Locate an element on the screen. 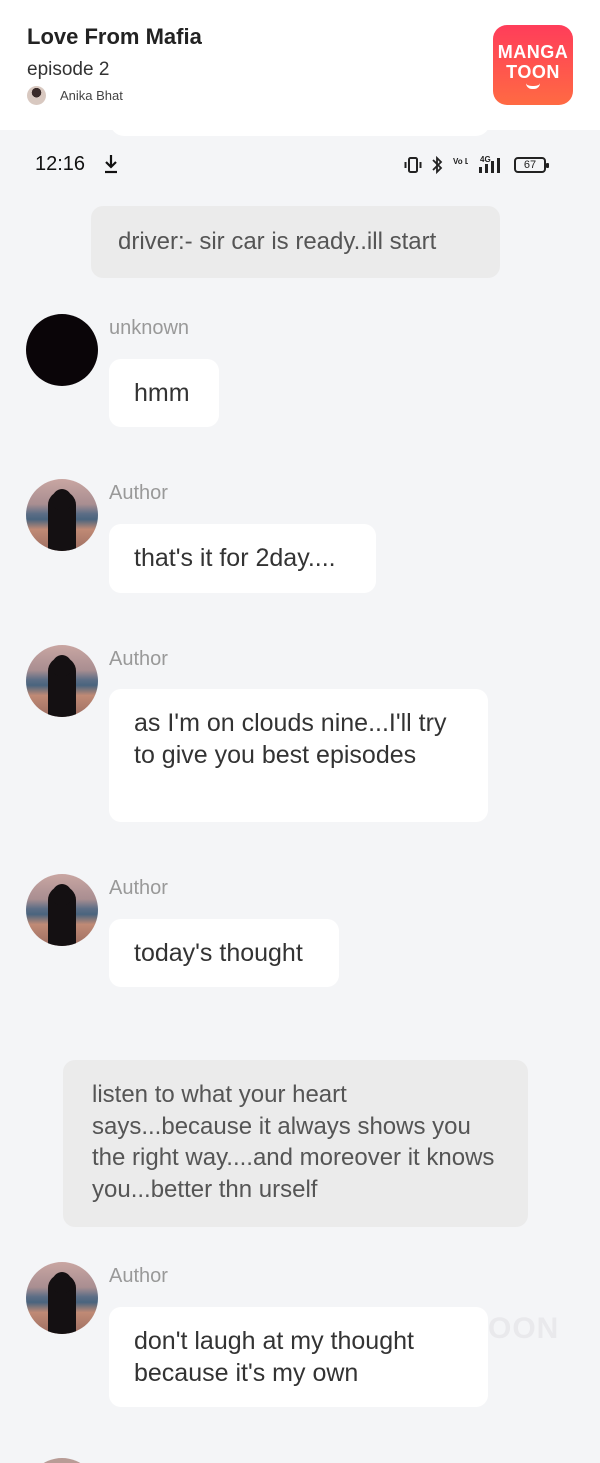 The image size is (600, 1463). speaker-name: unknown is located at coordinates (149, 328).